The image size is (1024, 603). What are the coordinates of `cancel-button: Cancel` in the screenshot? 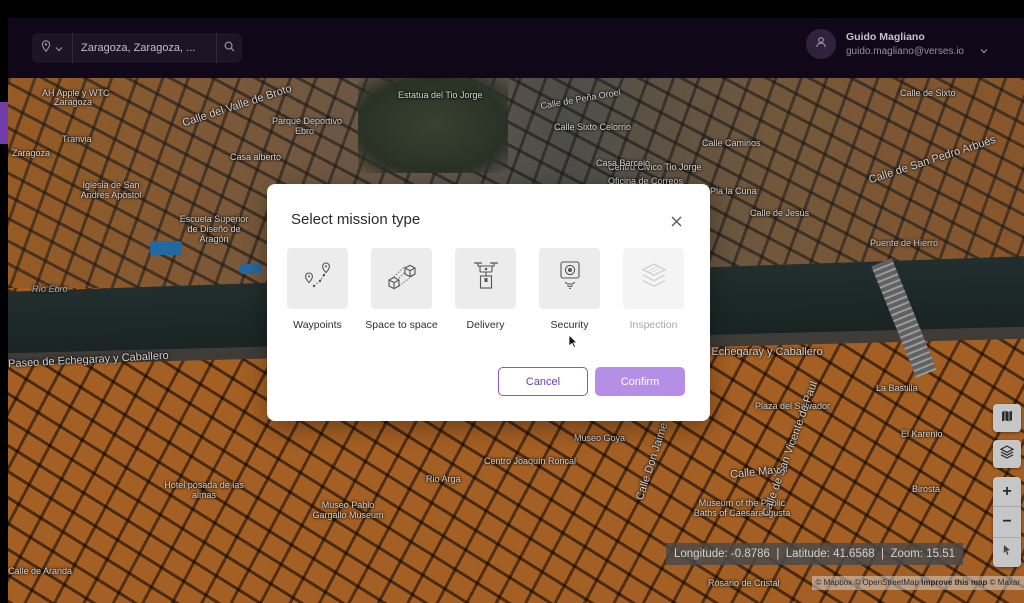 It's located at (543, 381).